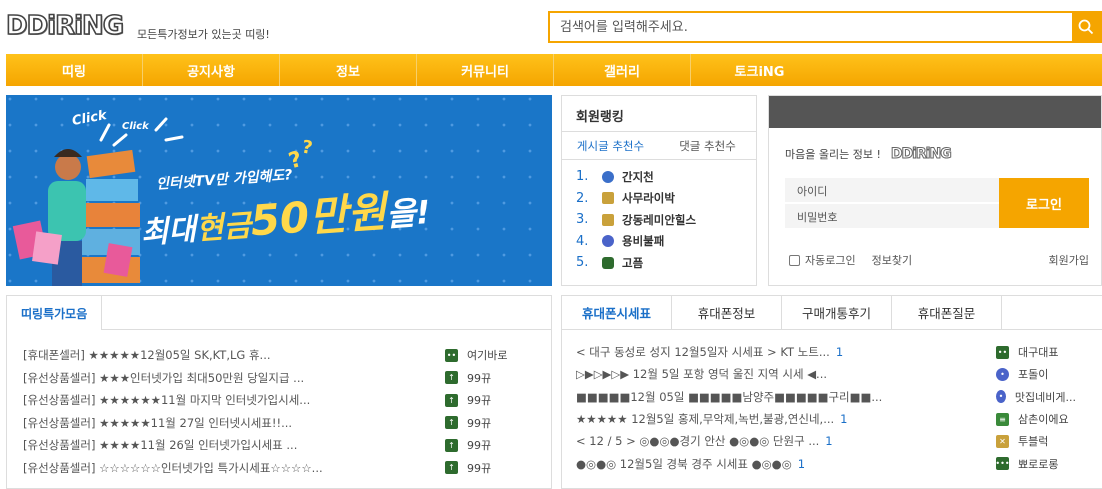 The width and height of the screenshot is (1102, 489). I want to click on tab-post-recommend: 게시글 추천수, so click(610, 145).